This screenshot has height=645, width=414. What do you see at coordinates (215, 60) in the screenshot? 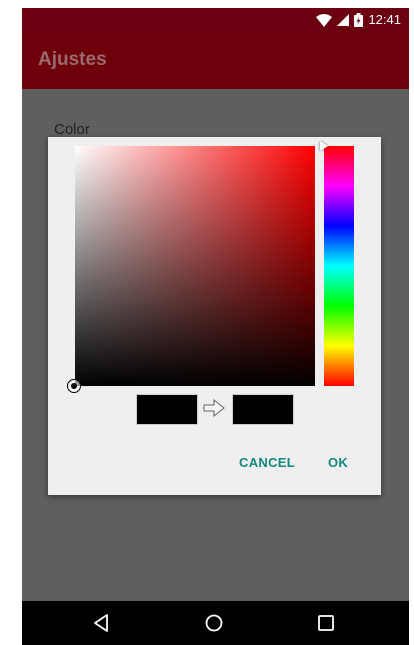
I see `app-bar: Ajustes` at bounding box center [215, 60].